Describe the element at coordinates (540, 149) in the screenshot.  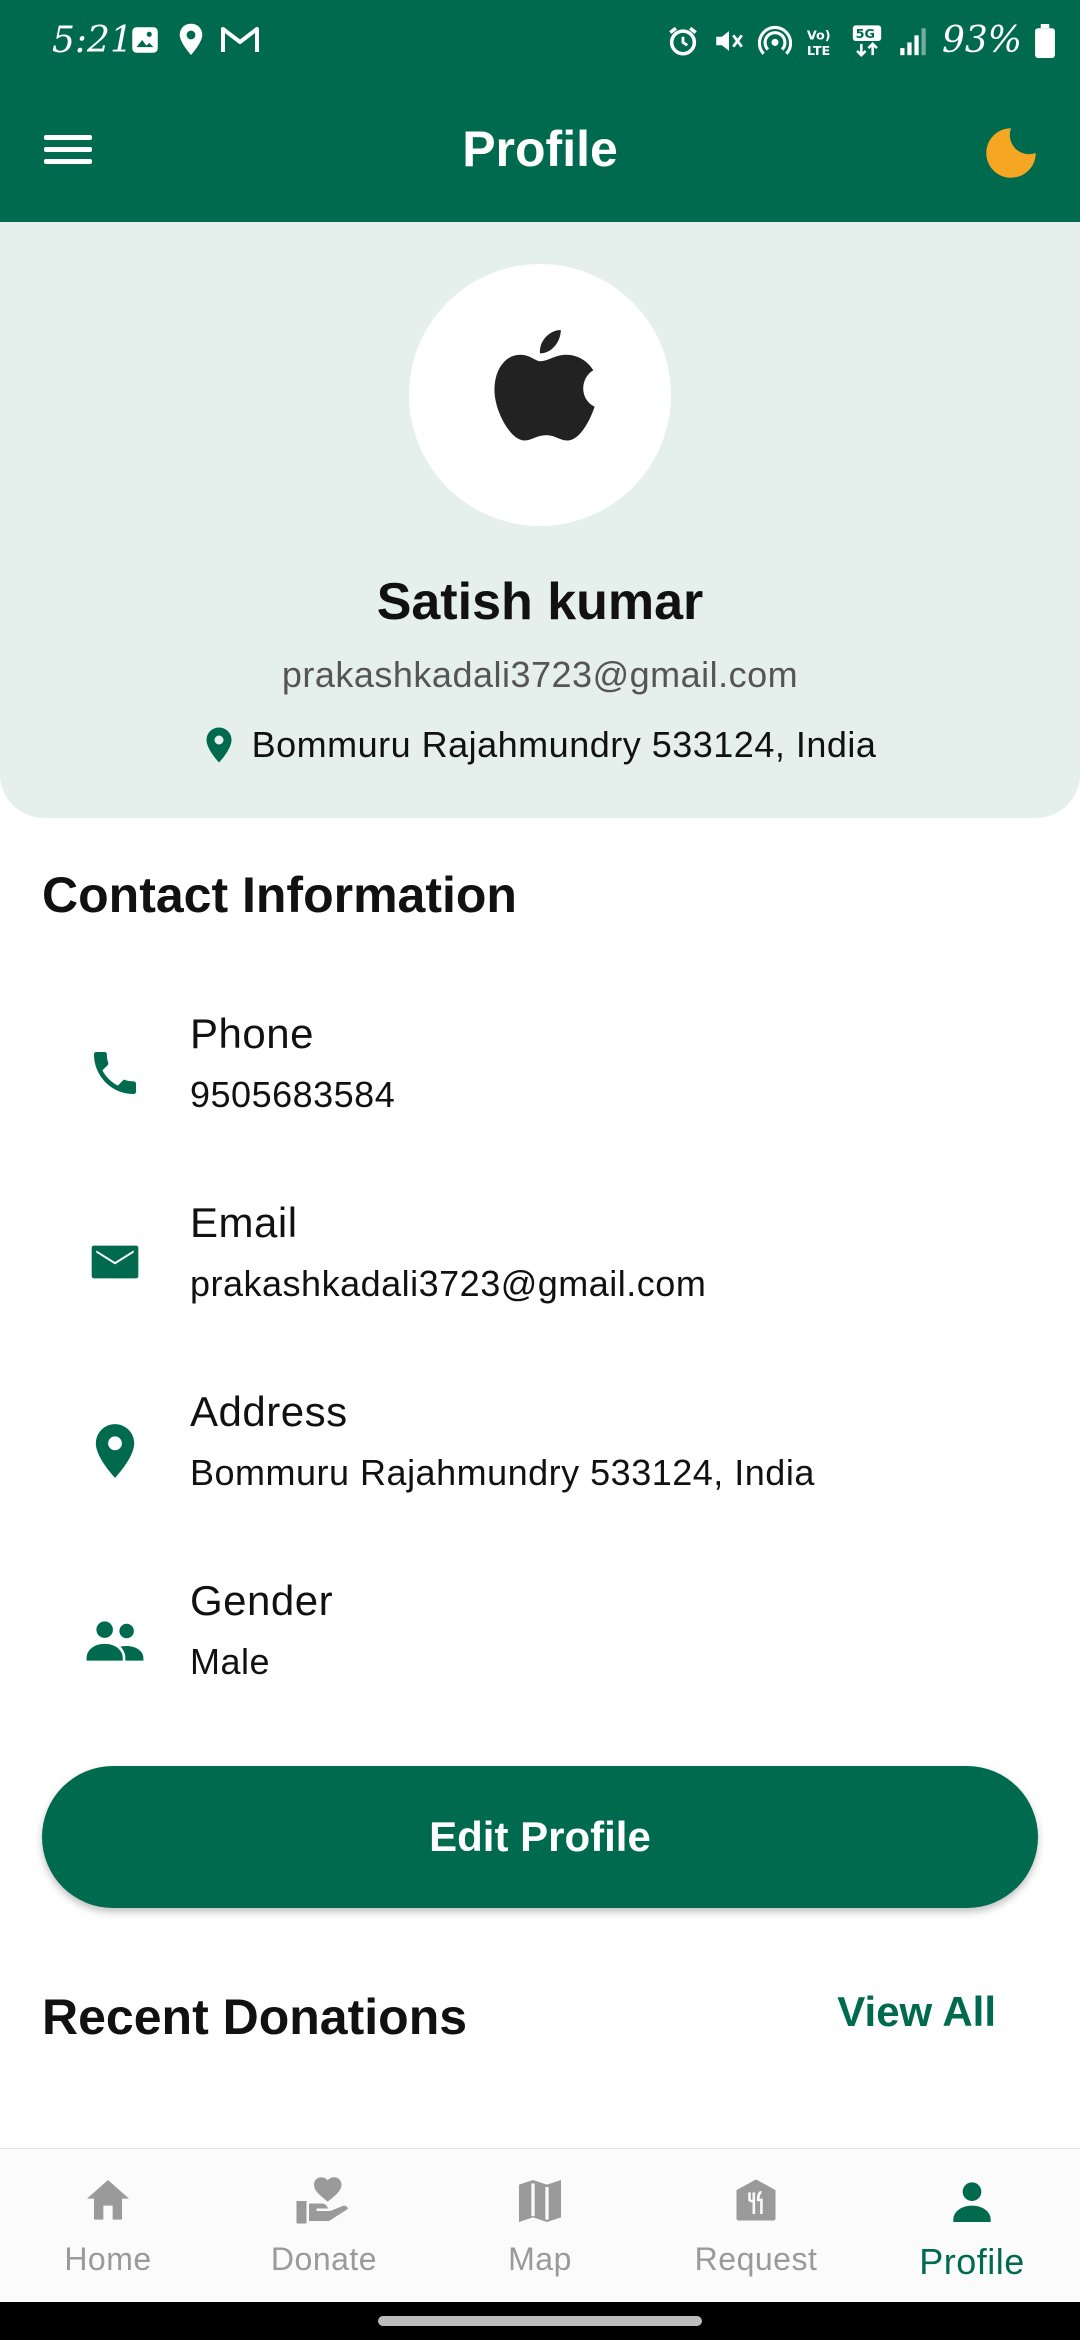
I see `page-title: Profile` at that location.